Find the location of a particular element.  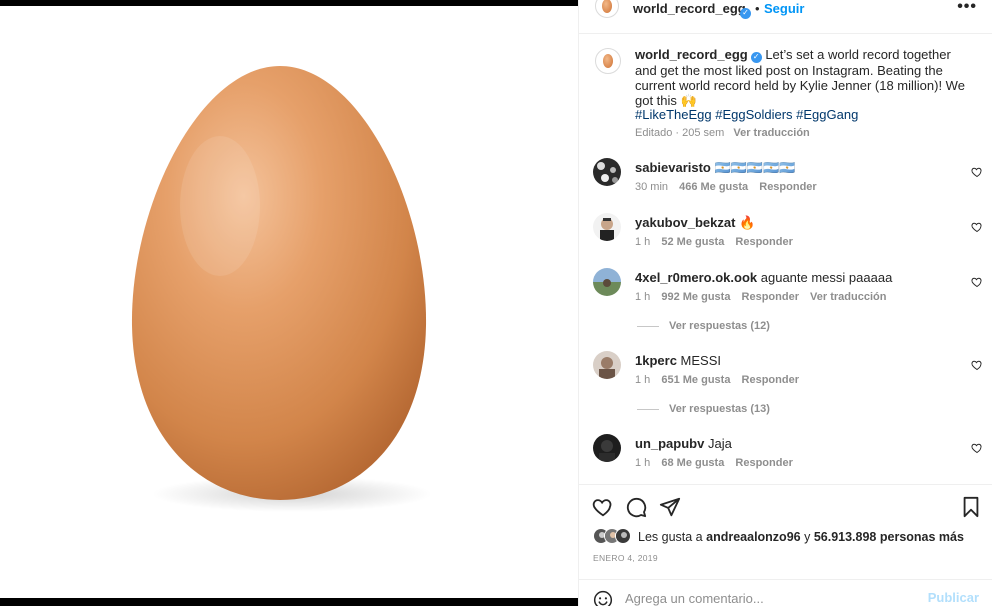

comment-meta: 30 min 466 Me gusta Responder is located at coordinates (730, 187).